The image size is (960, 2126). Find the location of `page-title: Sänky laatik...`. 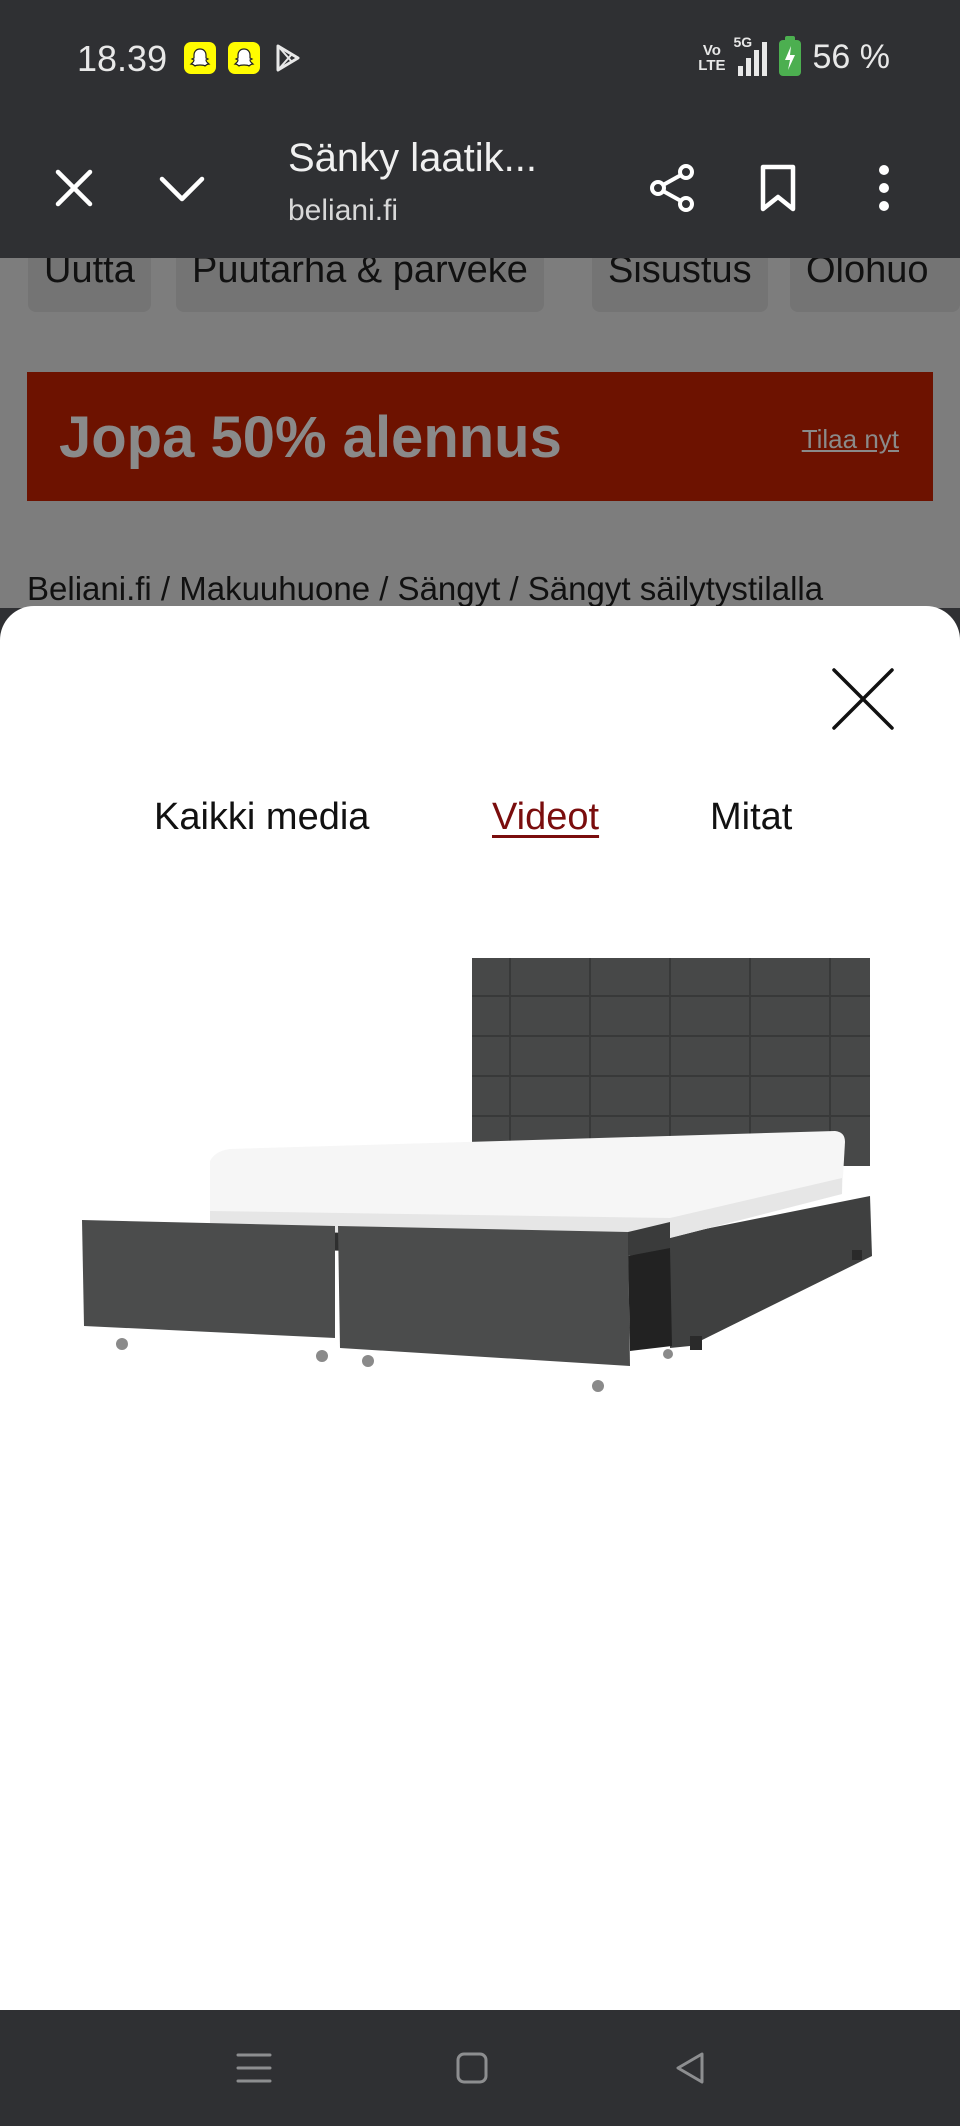

page-title: Sänky laatik... is located at coordinates (413, 158).